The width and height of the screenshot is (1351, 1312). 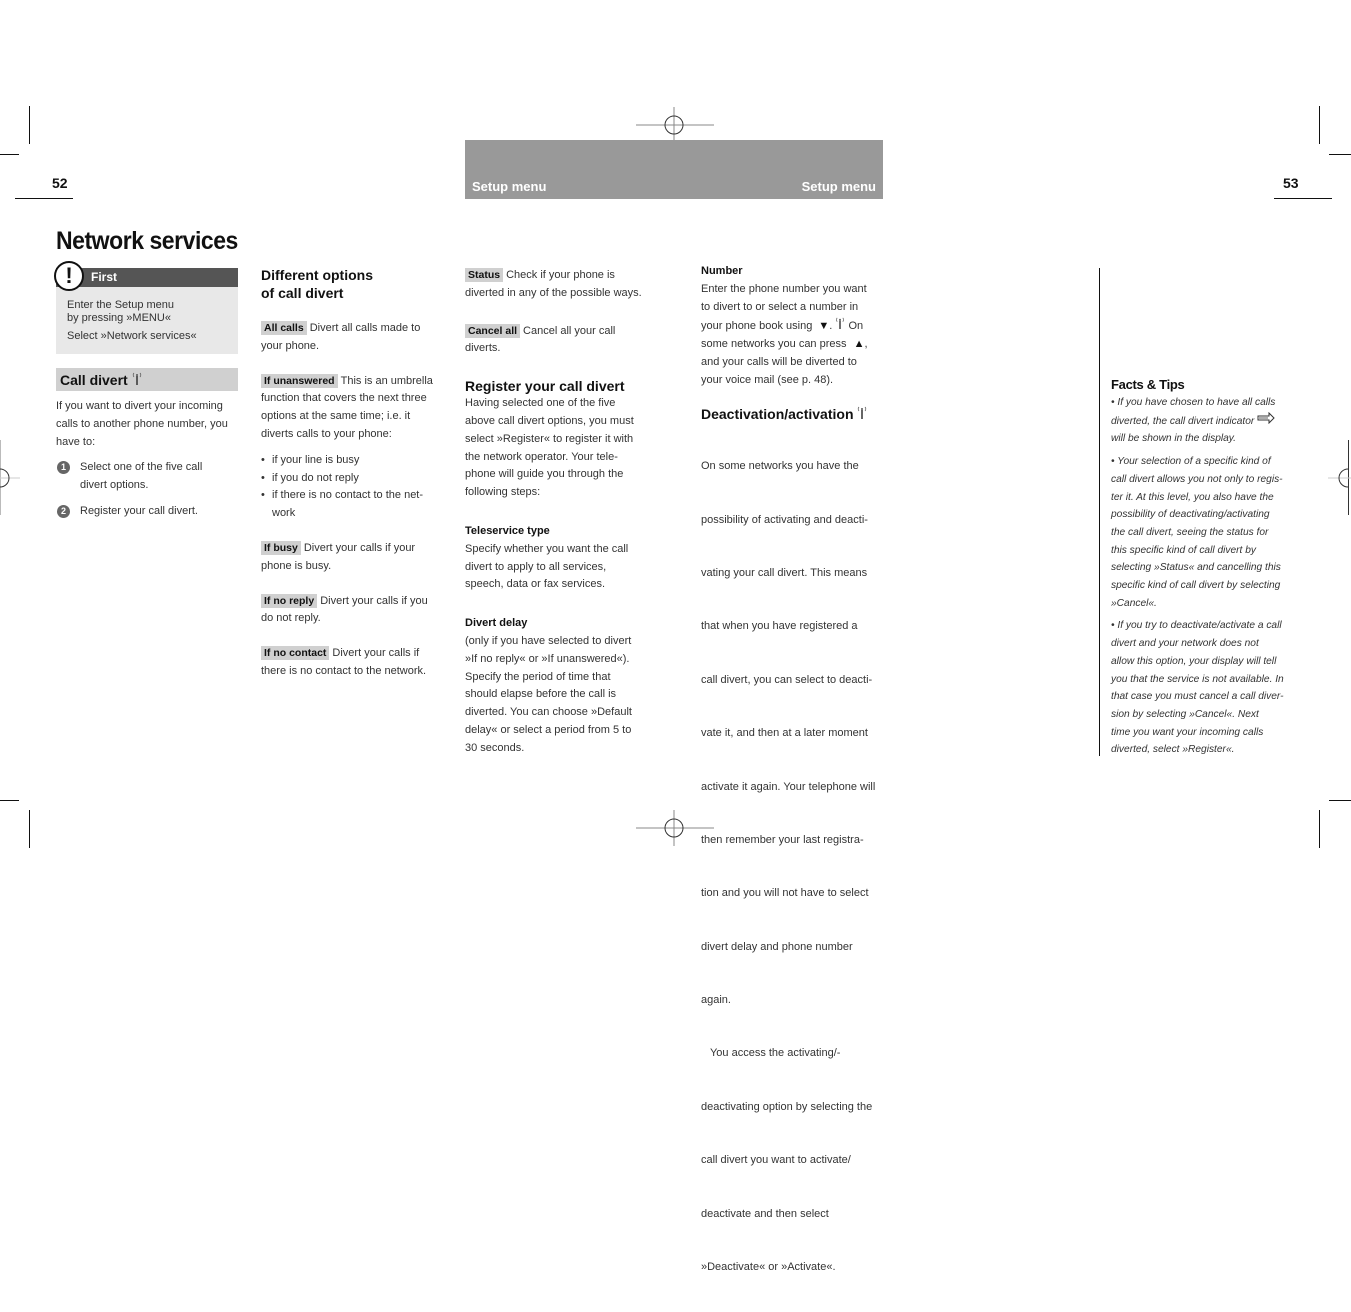 What do you see at coordinates (76, 441) in the screenshot?
I see `intro-line: have to:` at bounding box center [76, 441].